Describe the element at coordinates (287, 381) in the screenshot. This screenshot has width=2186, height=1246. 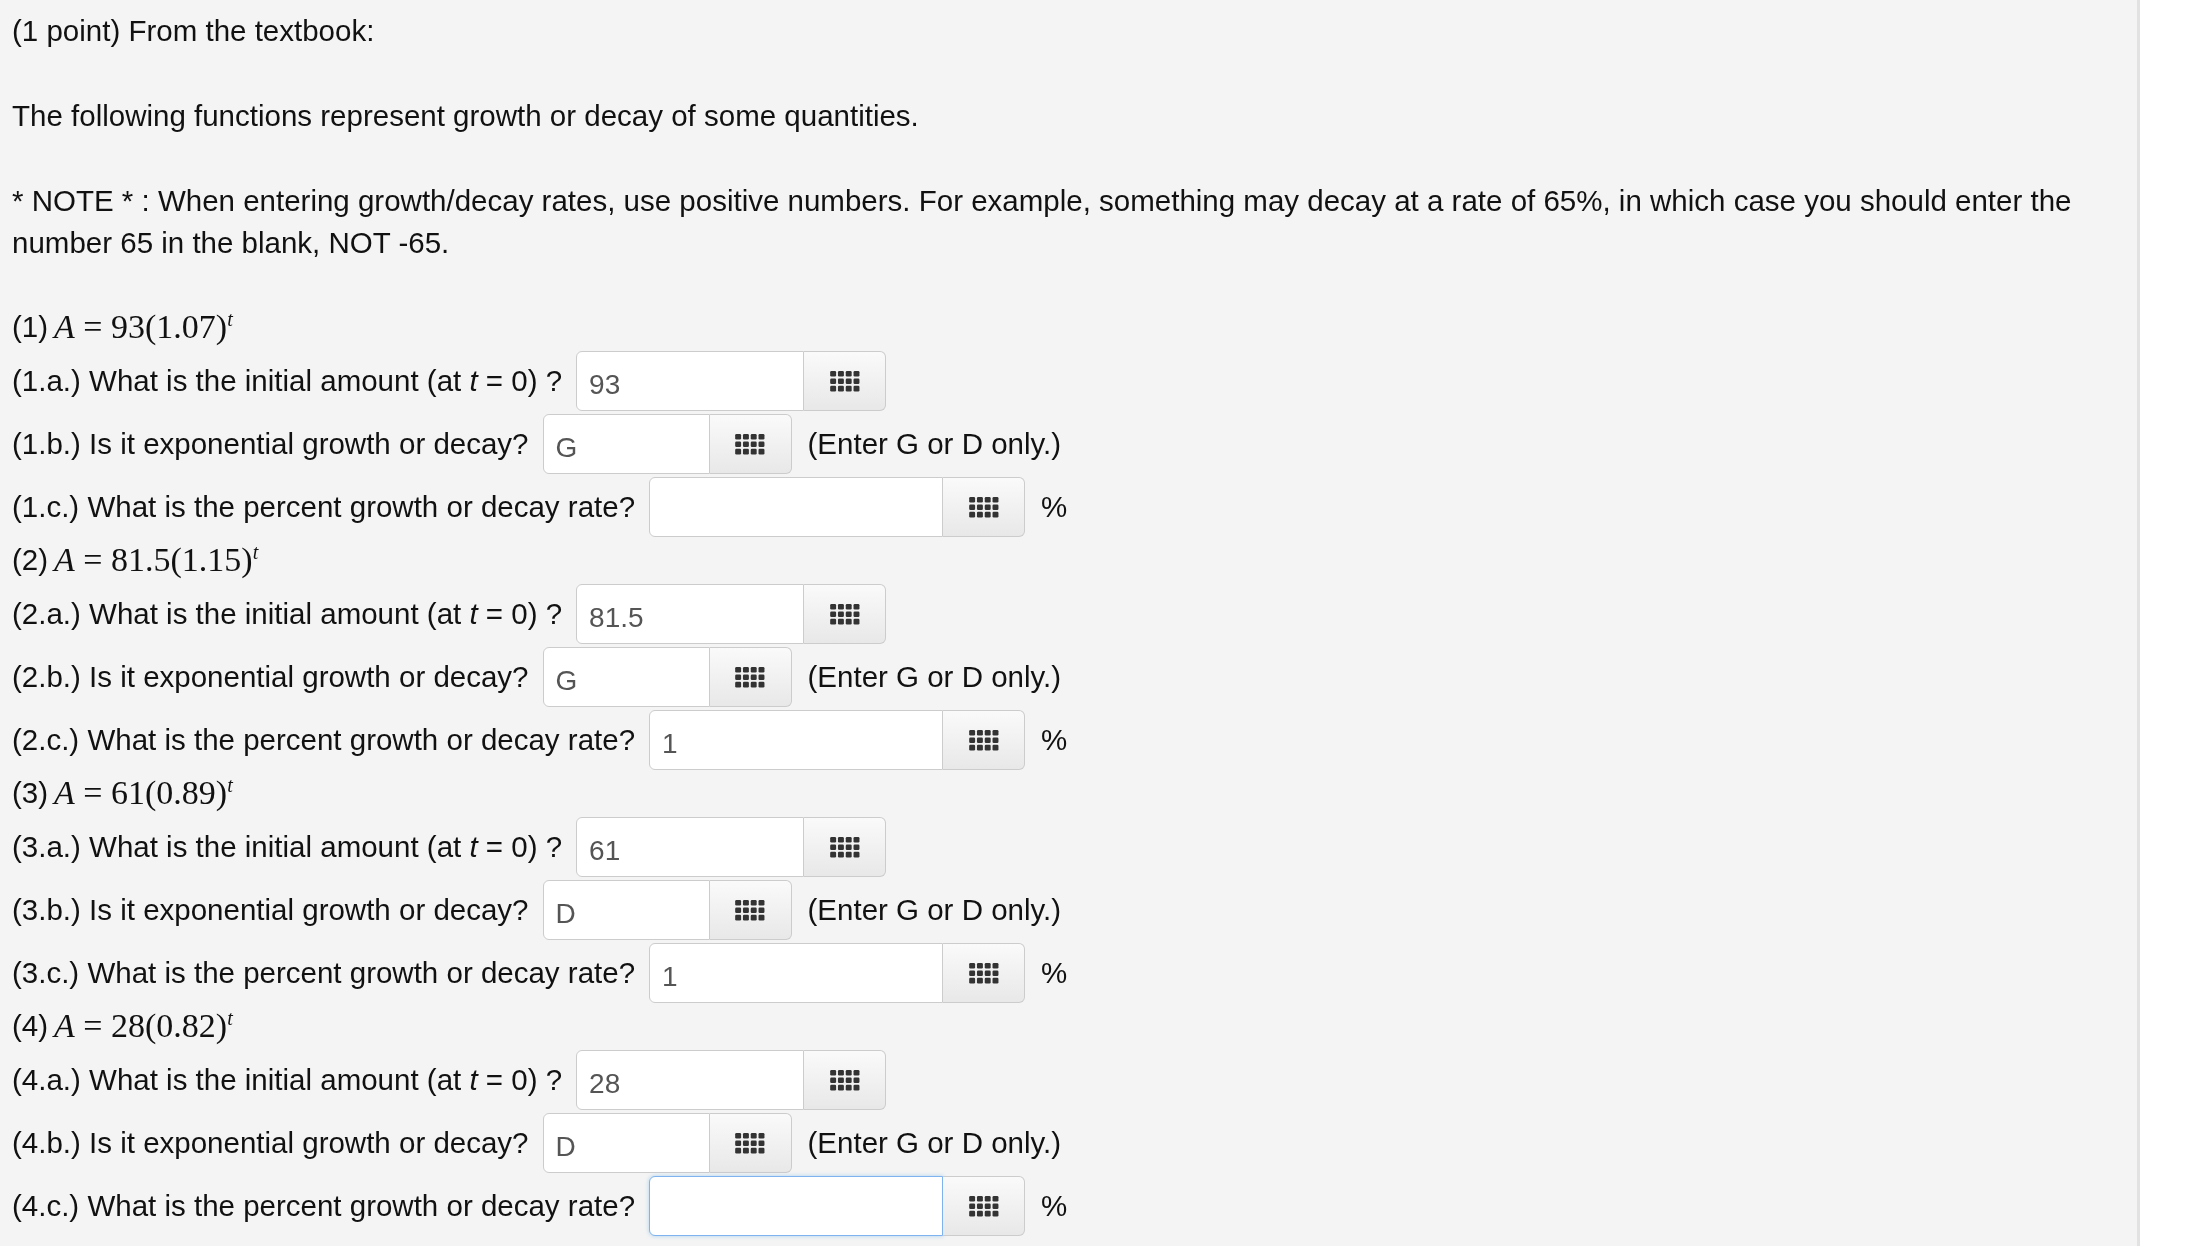
I see `question-text: (1.a.) What is the initial amount (at t = 0) ?` at that location.